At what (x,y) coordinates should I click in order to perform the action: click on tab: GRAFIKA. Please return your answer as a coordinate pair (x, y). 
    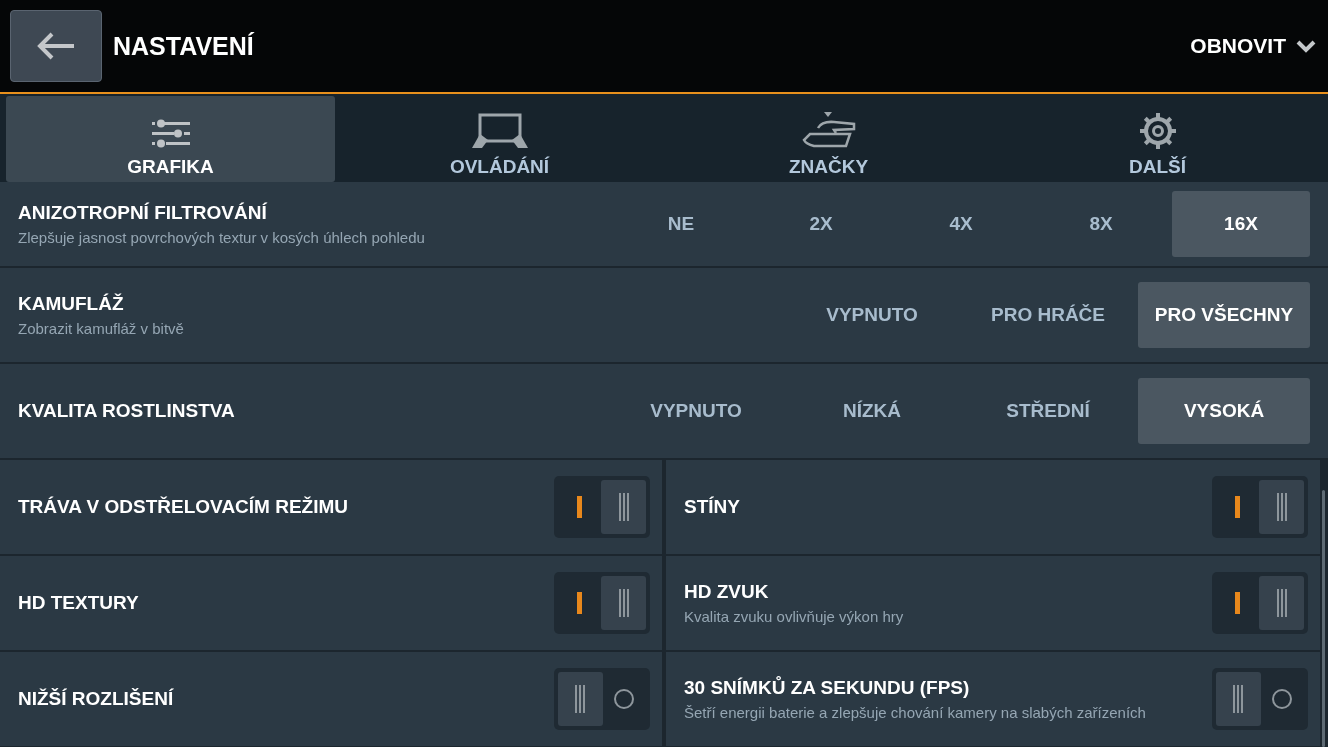
    Looking at the image, I should click on (170, 139).